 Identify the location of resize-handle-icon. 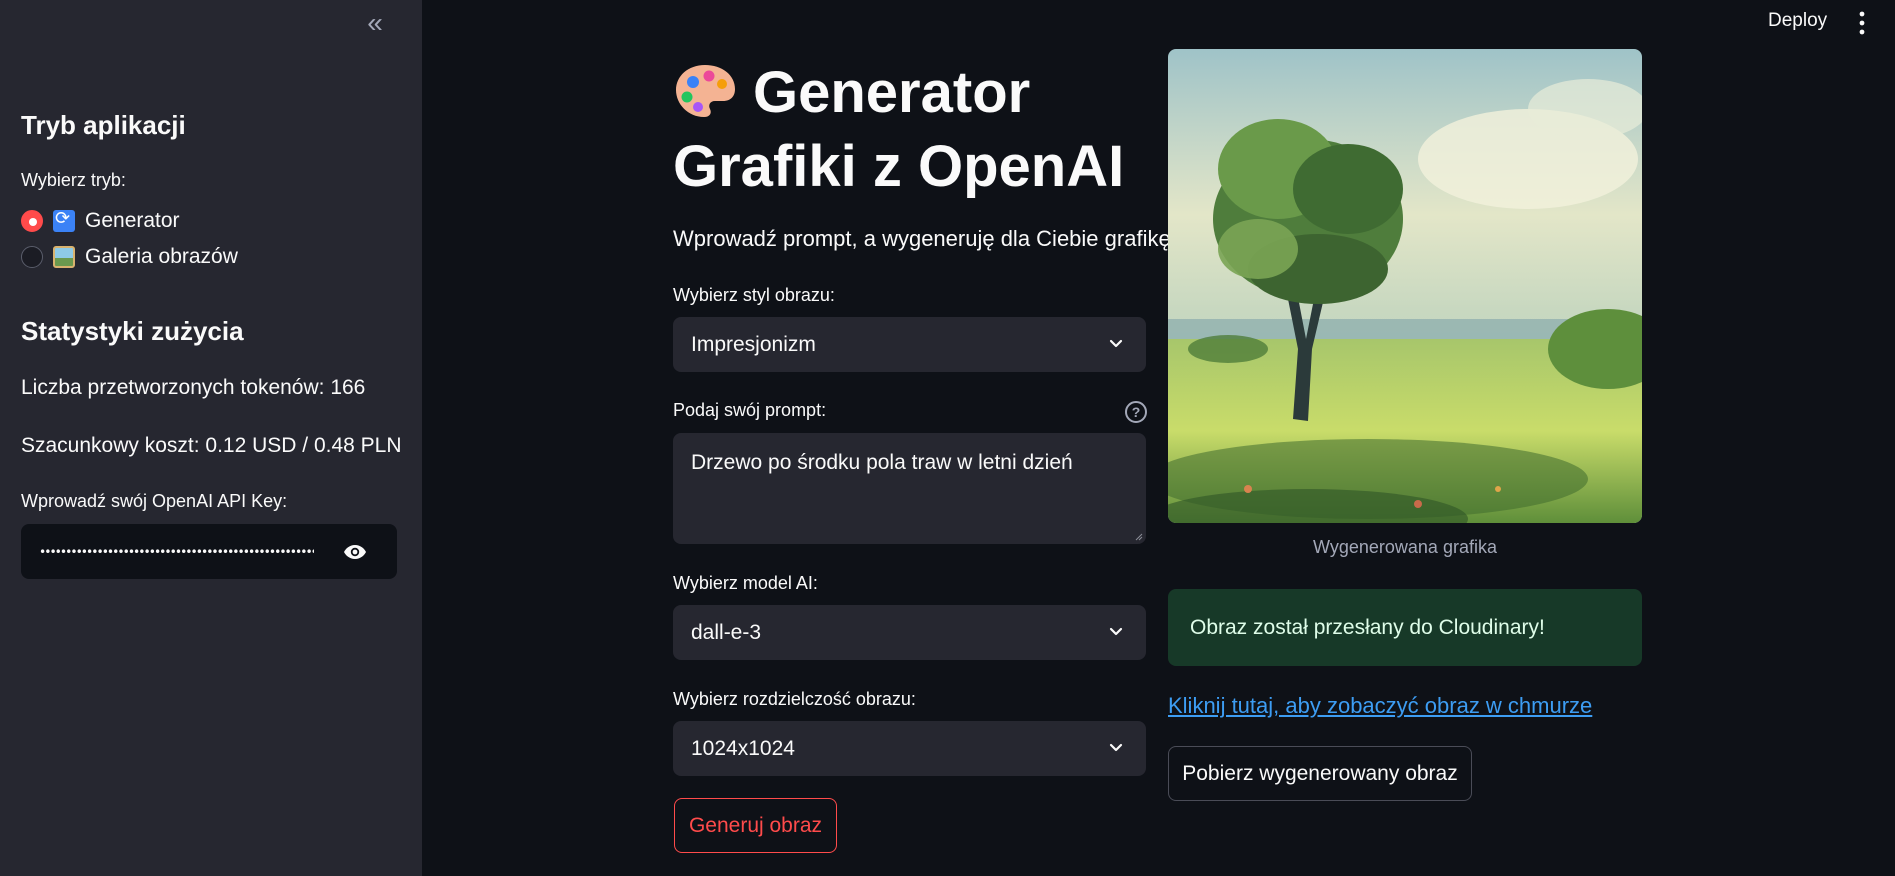
(1138, 536).